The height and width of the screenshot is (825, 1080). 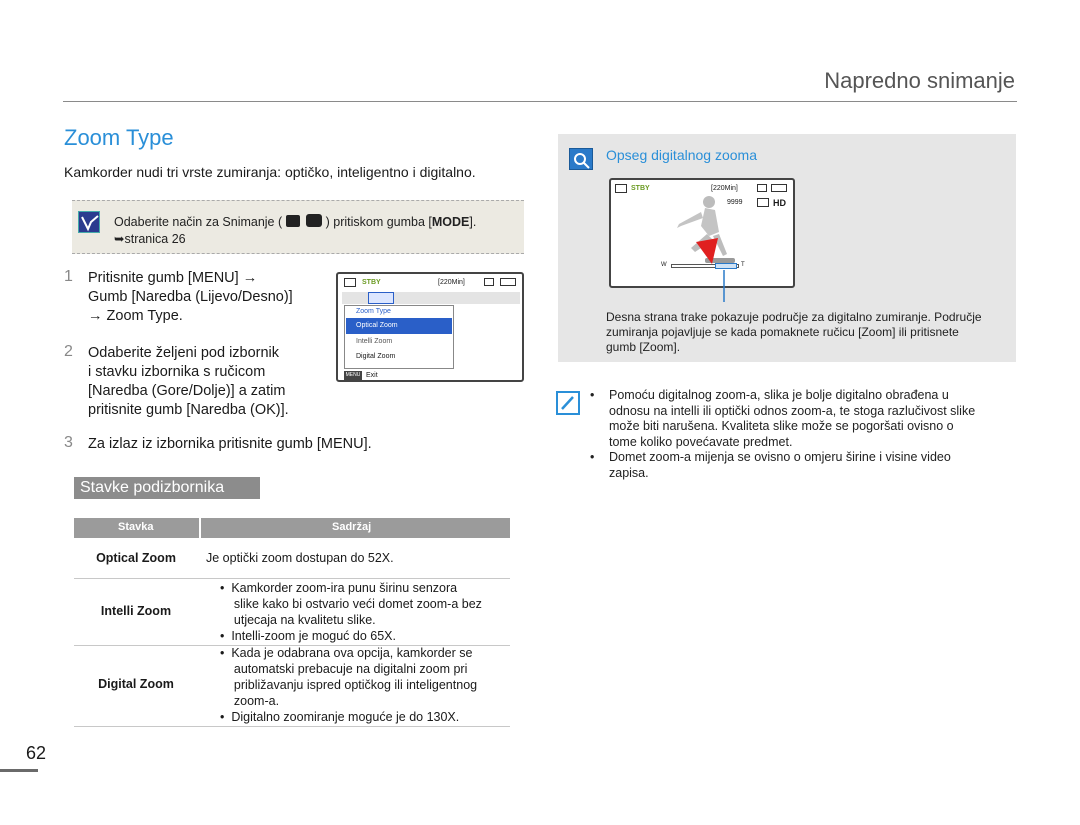 What do you see at coordinates (919, 80) in the screenshot?
I see `section-title: Napredno snimanje` at bounding box center [919, 80].